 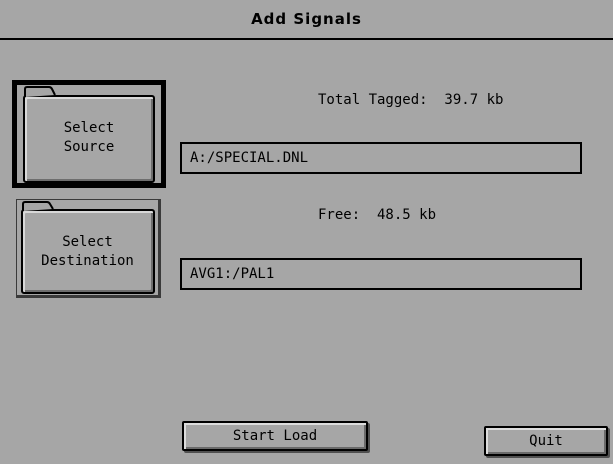 What do you see at coordinates (89, 147) in the screenshot?
I see `select-source-label-line2: Source` at bounding box center [89, 147].